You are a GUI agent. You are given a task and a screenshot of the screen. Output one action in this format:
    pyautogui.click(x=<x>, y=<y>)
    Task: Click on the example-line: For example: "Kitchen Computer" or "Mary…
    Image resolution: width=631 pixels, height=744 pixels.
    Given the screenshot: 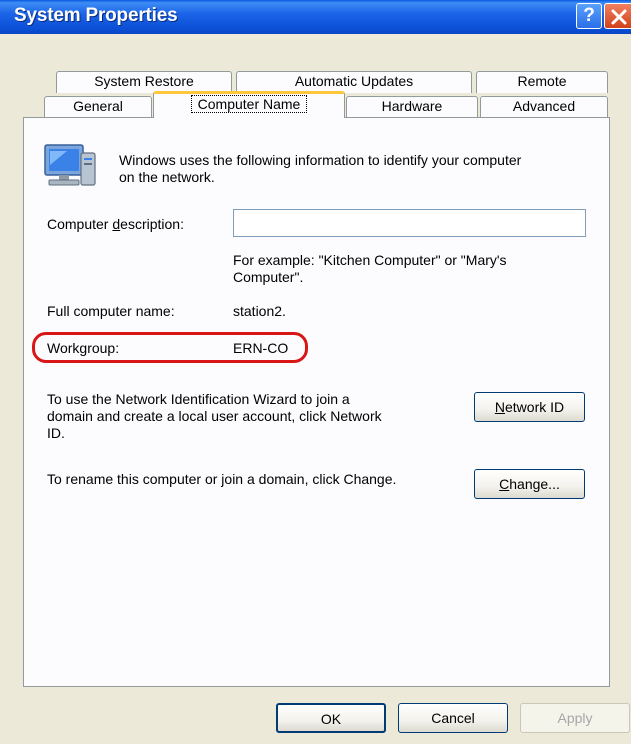 What is the action you would take?
    pyautogui.click(x=370, y=260)
    